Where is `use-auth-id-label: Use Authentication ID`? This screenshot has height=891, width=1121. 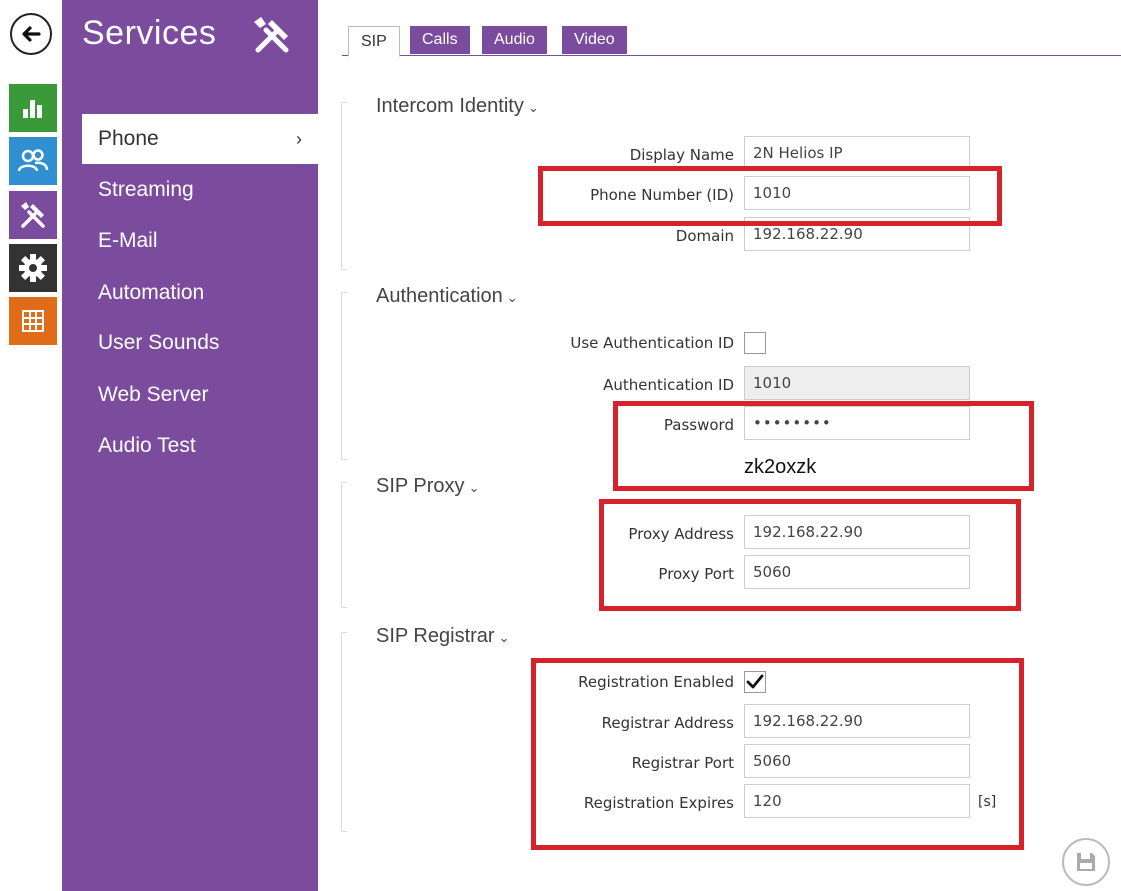 use-auth-id-label: Use Authentication ID is located at coordinates (652, 343).